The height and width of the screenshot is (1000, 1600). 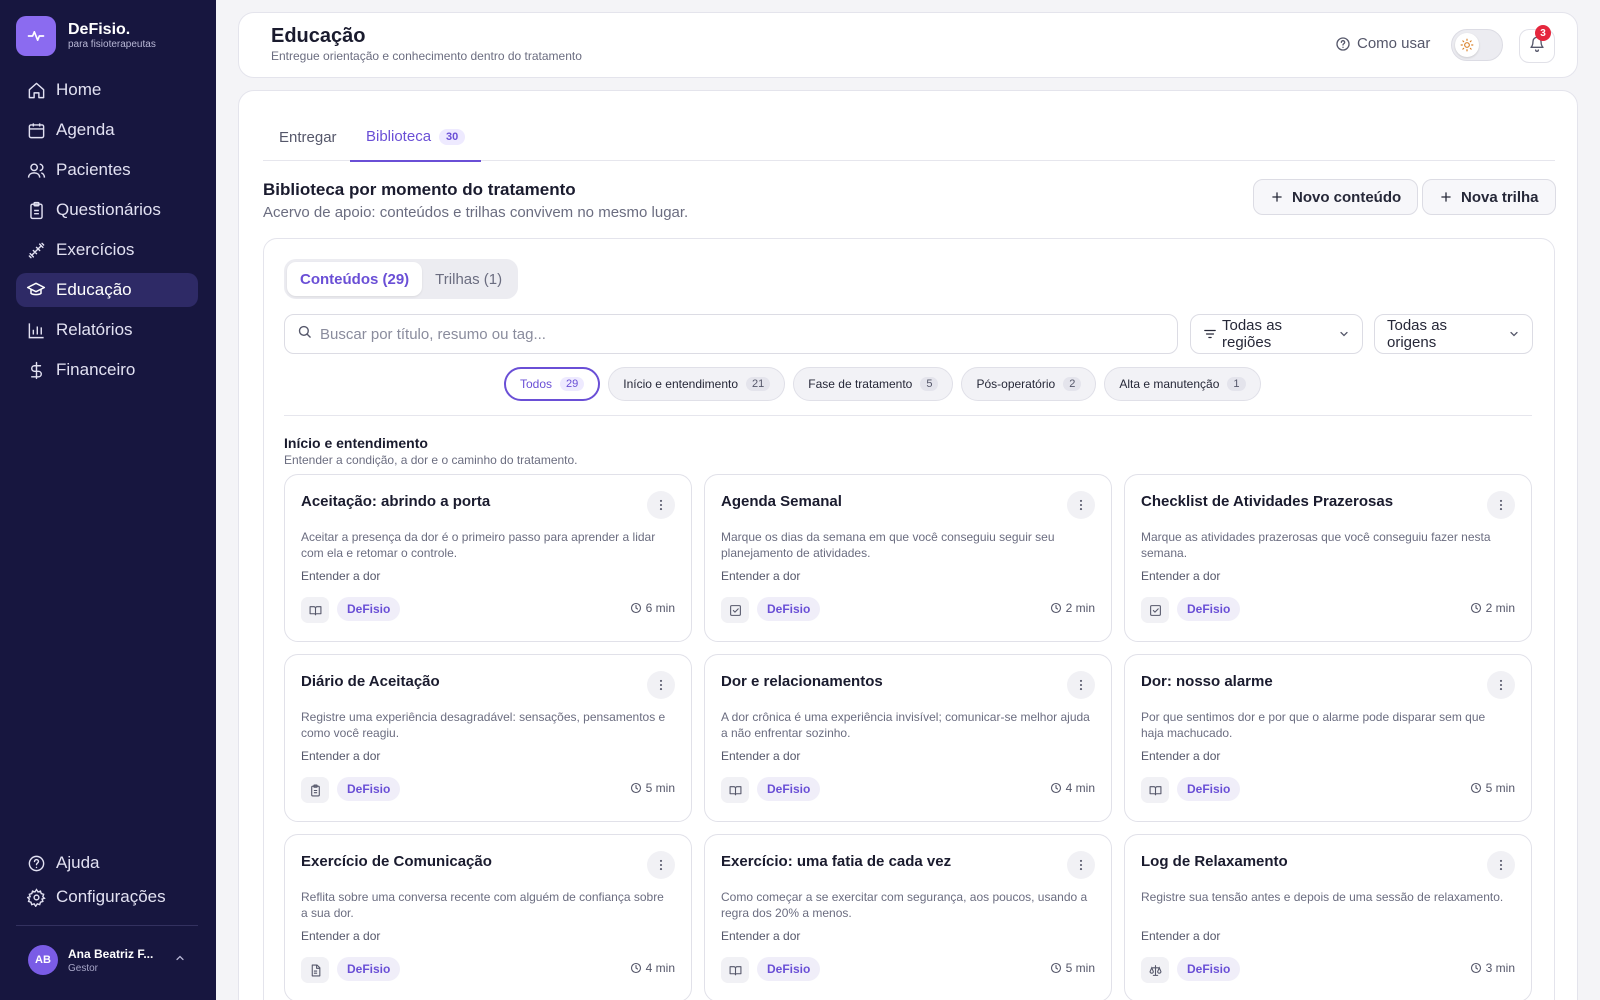 What do you see at coordinates (318, 36) in the screenshot?
I see `page-title: Educação` at bounding box center [318, 36].